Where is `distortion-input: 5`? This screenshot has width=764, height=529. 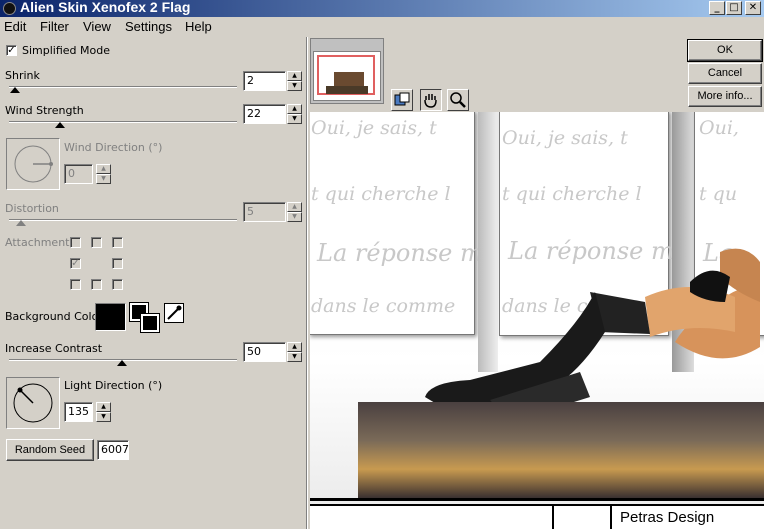 distortion-input: 5 is located at coordinates (264, 212).